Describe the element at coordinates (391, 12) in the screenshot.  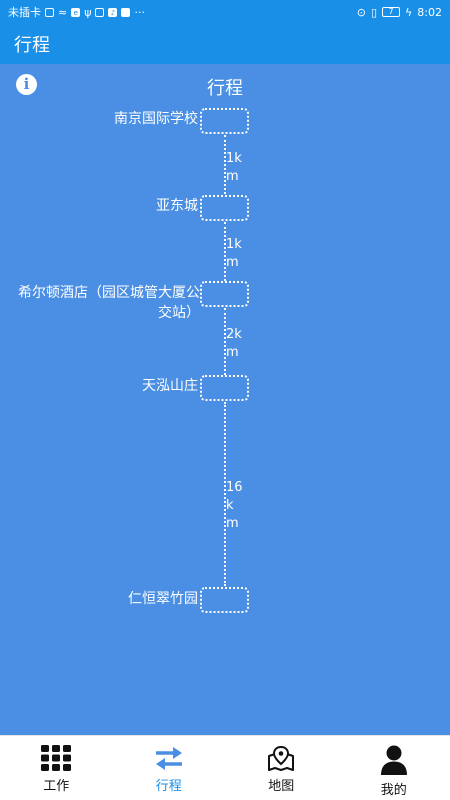
I see `battery-icon: 7` at that location.